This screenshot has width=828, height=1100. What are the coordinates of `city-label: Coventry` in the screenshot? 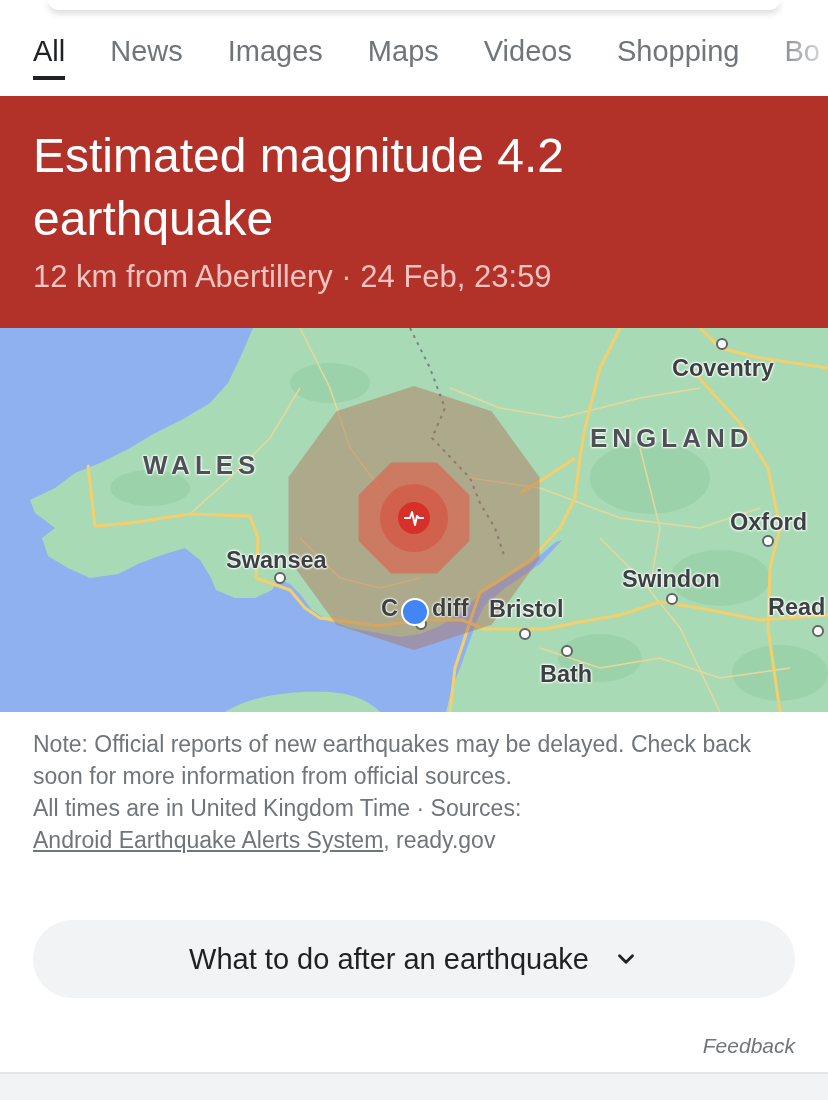 It's located at (723, 368).